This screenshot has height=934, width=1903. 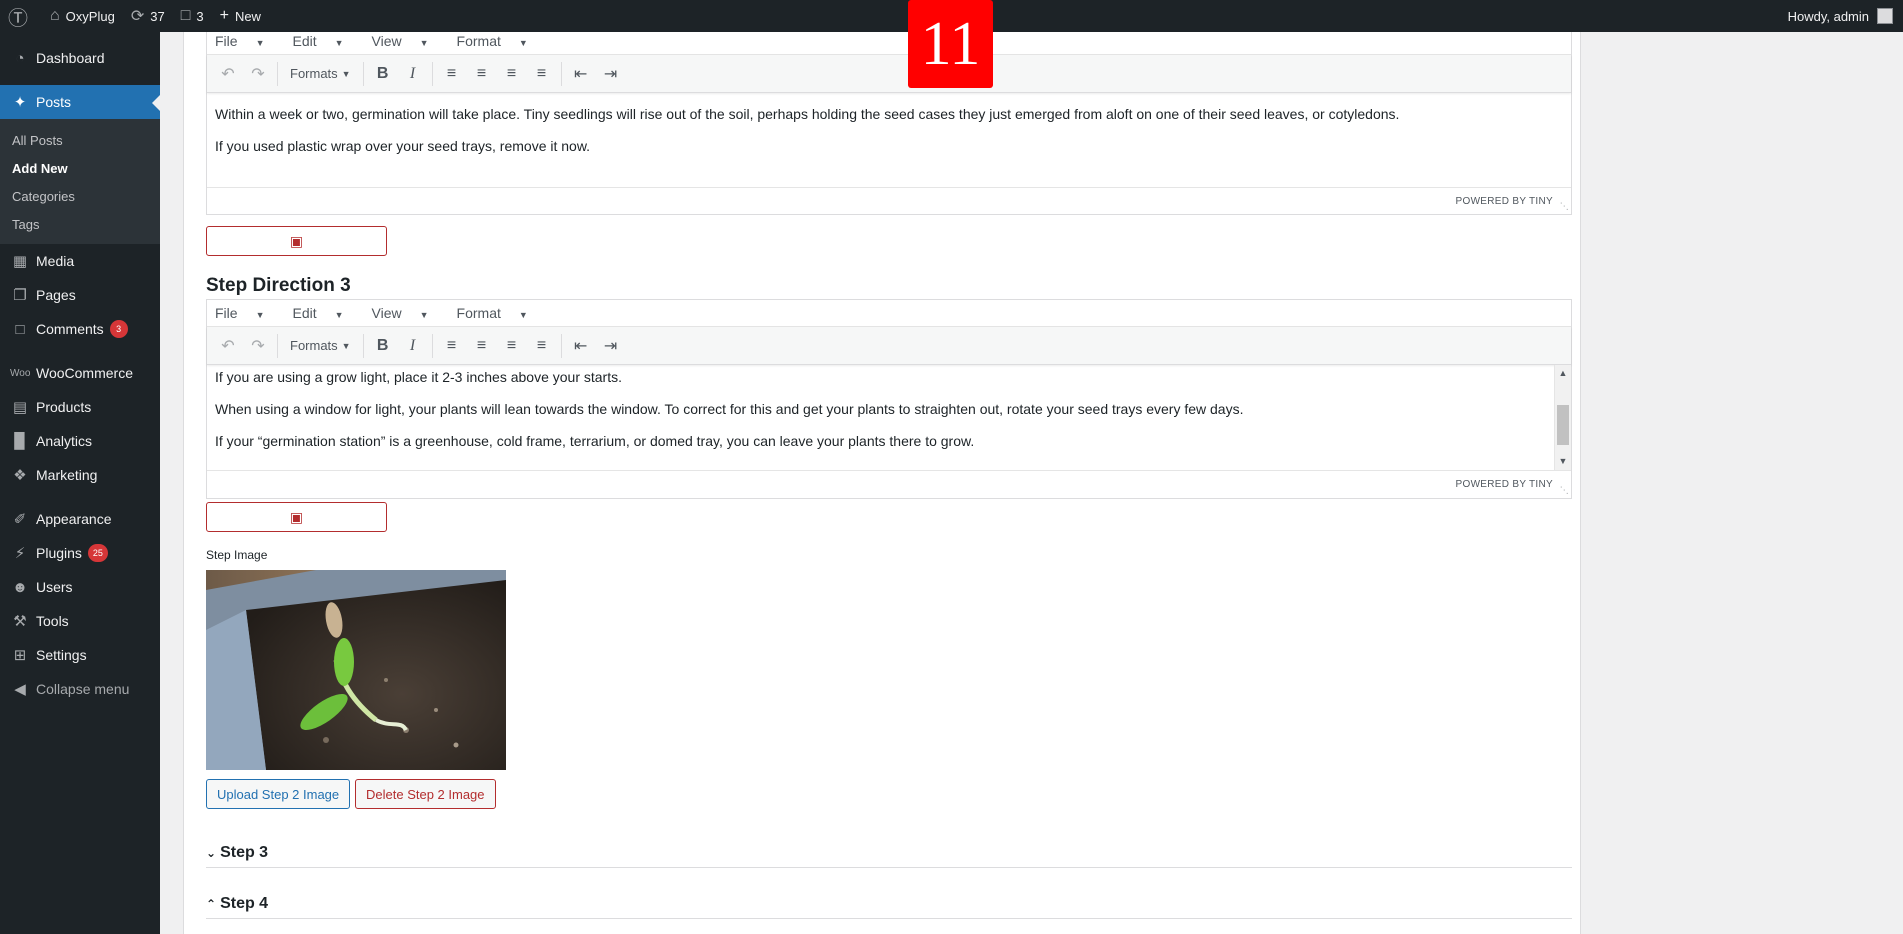 I want to click on scroll-down-icon: ▼, so click(x=1563, y=461).